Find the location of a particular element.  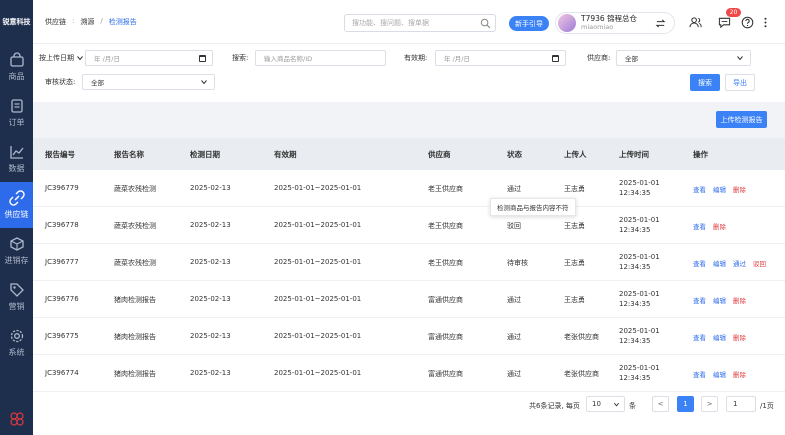

total-pages: /1页 is located at coordinates (767, 406).